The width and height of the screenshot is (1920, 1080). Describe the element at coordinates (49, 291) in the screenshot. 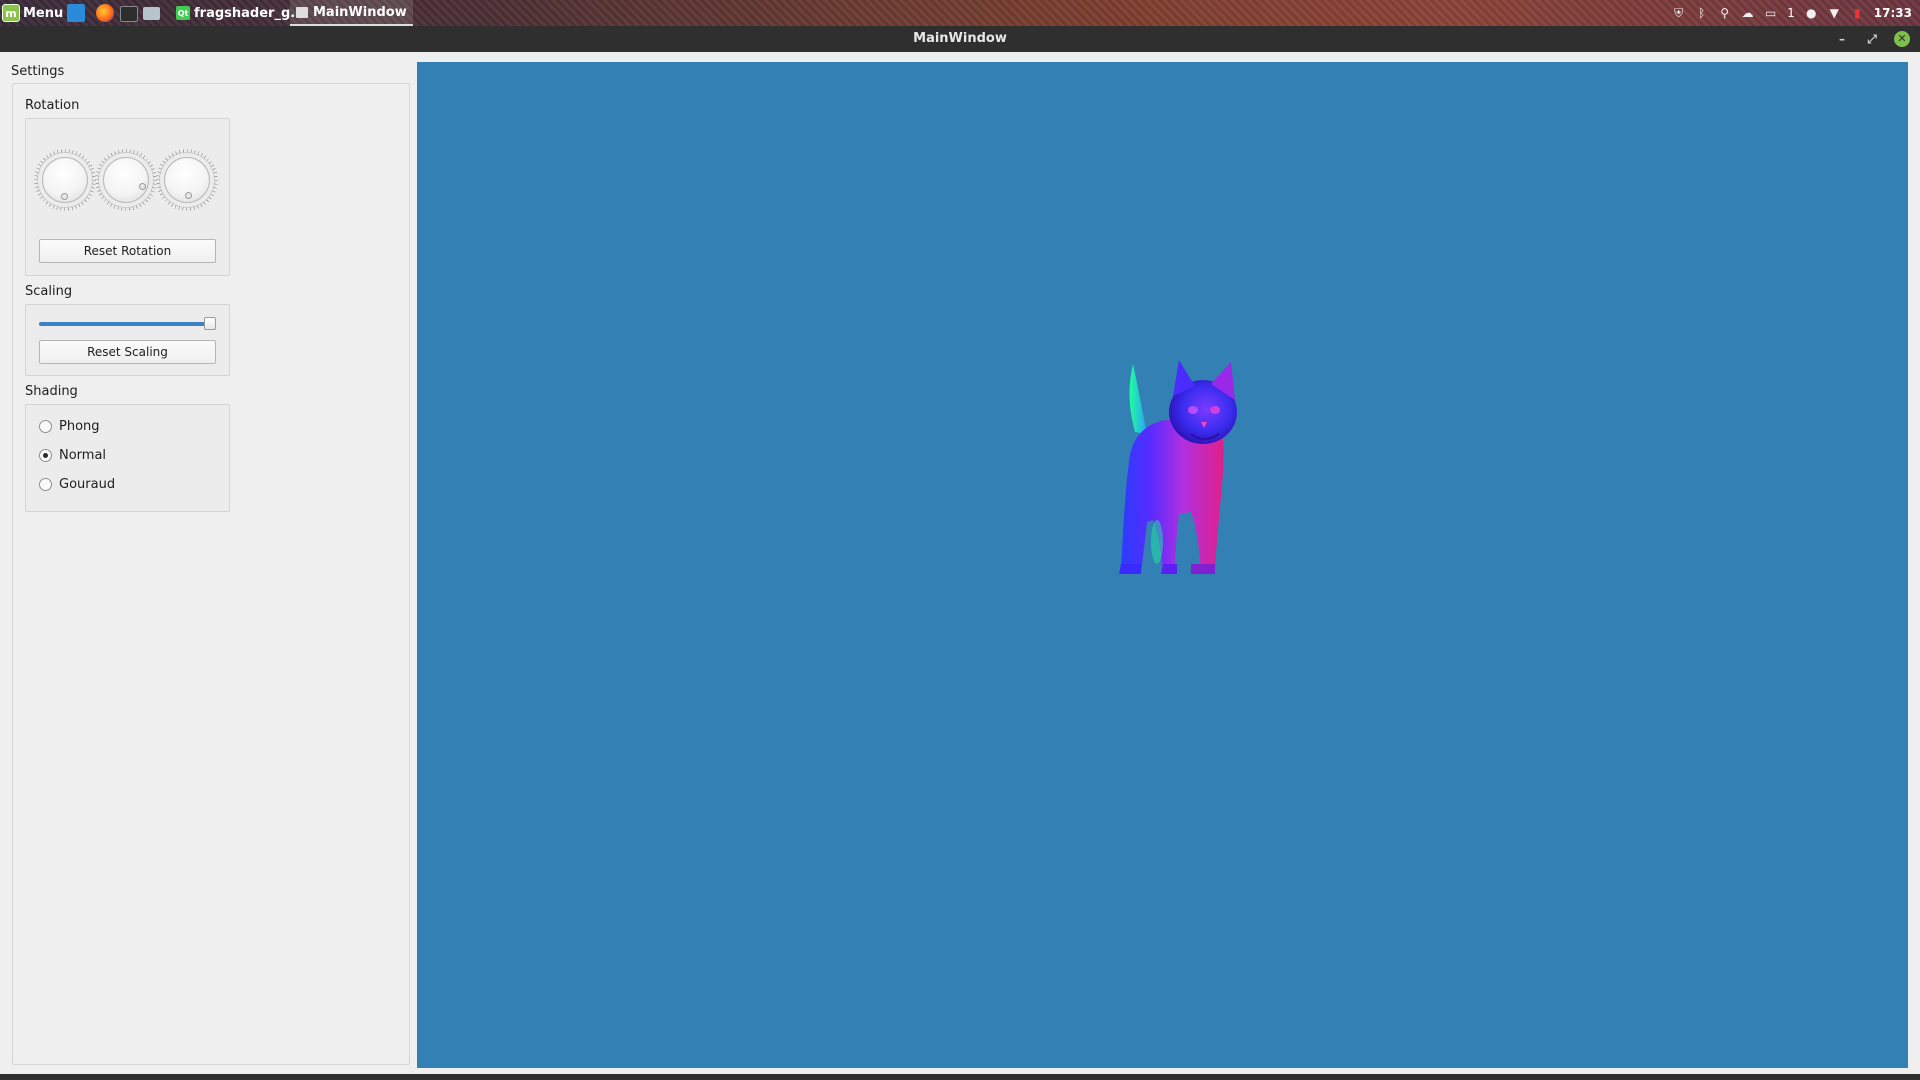

I see `scaling-group-title: Scaling` at that location.